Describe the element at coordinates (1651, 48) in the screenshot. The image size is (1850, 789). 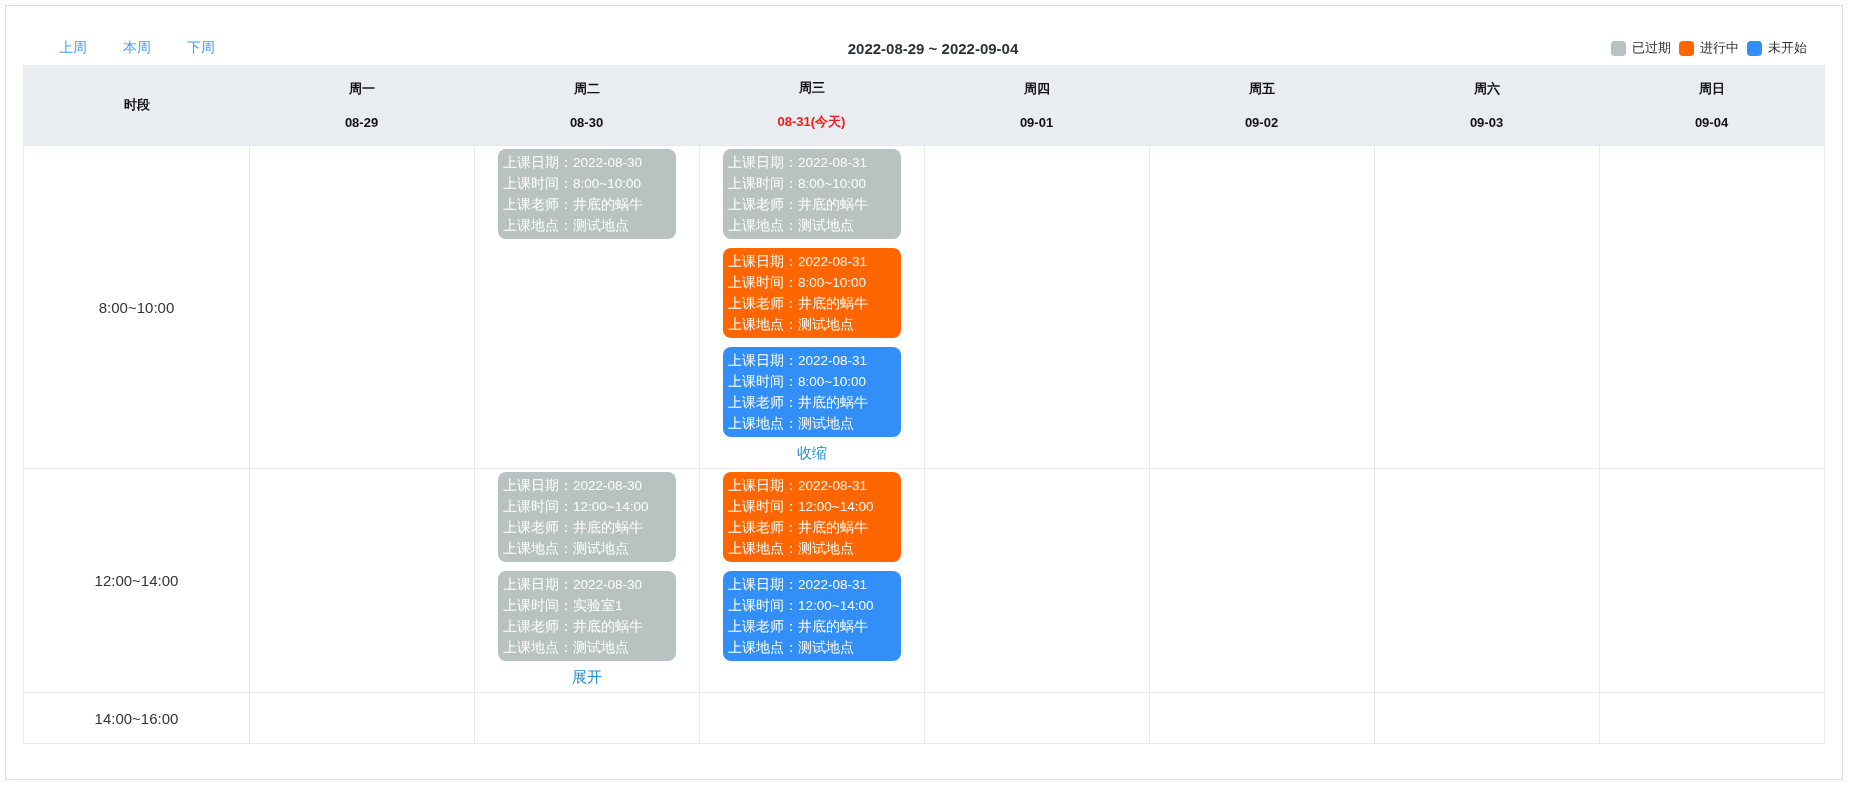
I see `legend-label: 已过期` at that location.